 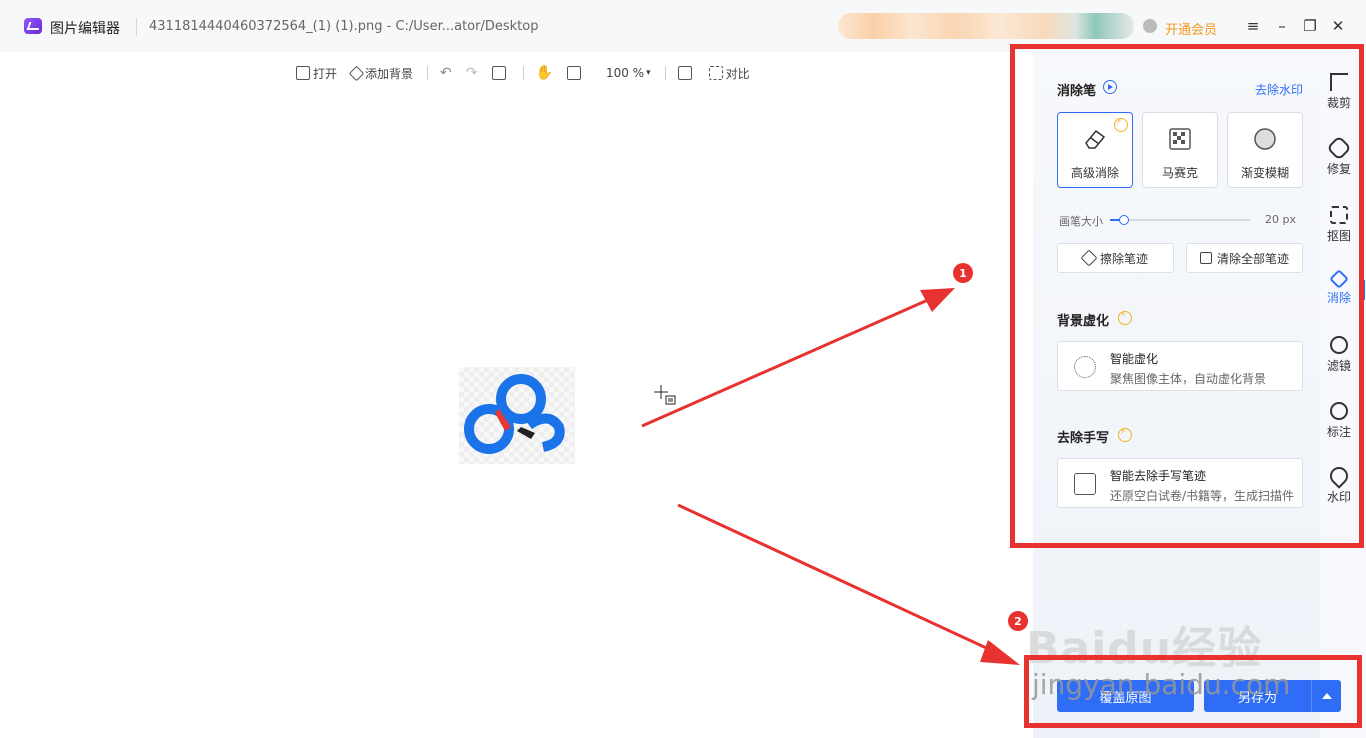 I want to click on chevron-down-icon: ▾, so click(x=648, y=73).